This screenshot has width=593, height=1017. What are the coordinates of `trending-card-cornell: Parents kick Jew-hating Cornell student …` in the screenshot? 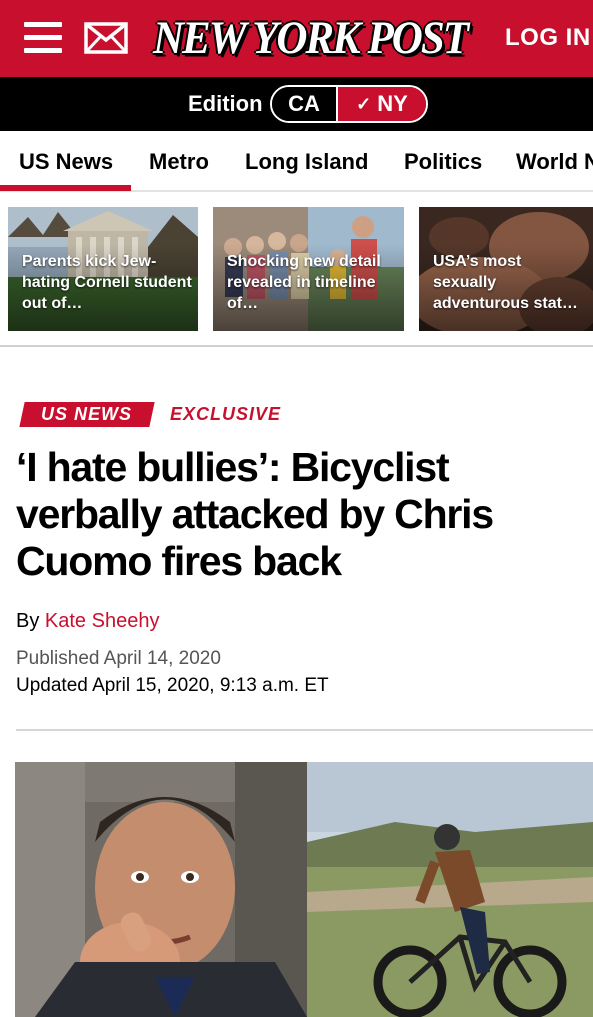 It's located at (103, 269).